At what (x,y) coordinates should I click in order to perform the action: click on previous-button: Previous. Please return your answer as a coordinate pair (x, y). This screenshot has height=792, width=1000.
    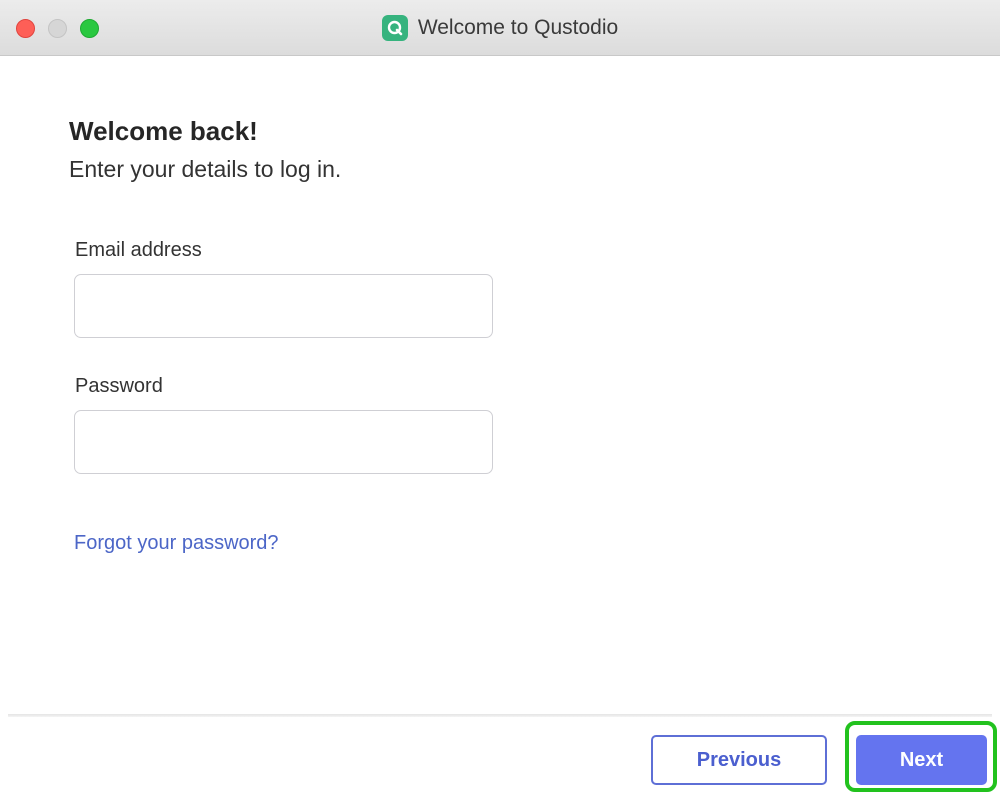
    Looking at the image, I should click on (739, 760).